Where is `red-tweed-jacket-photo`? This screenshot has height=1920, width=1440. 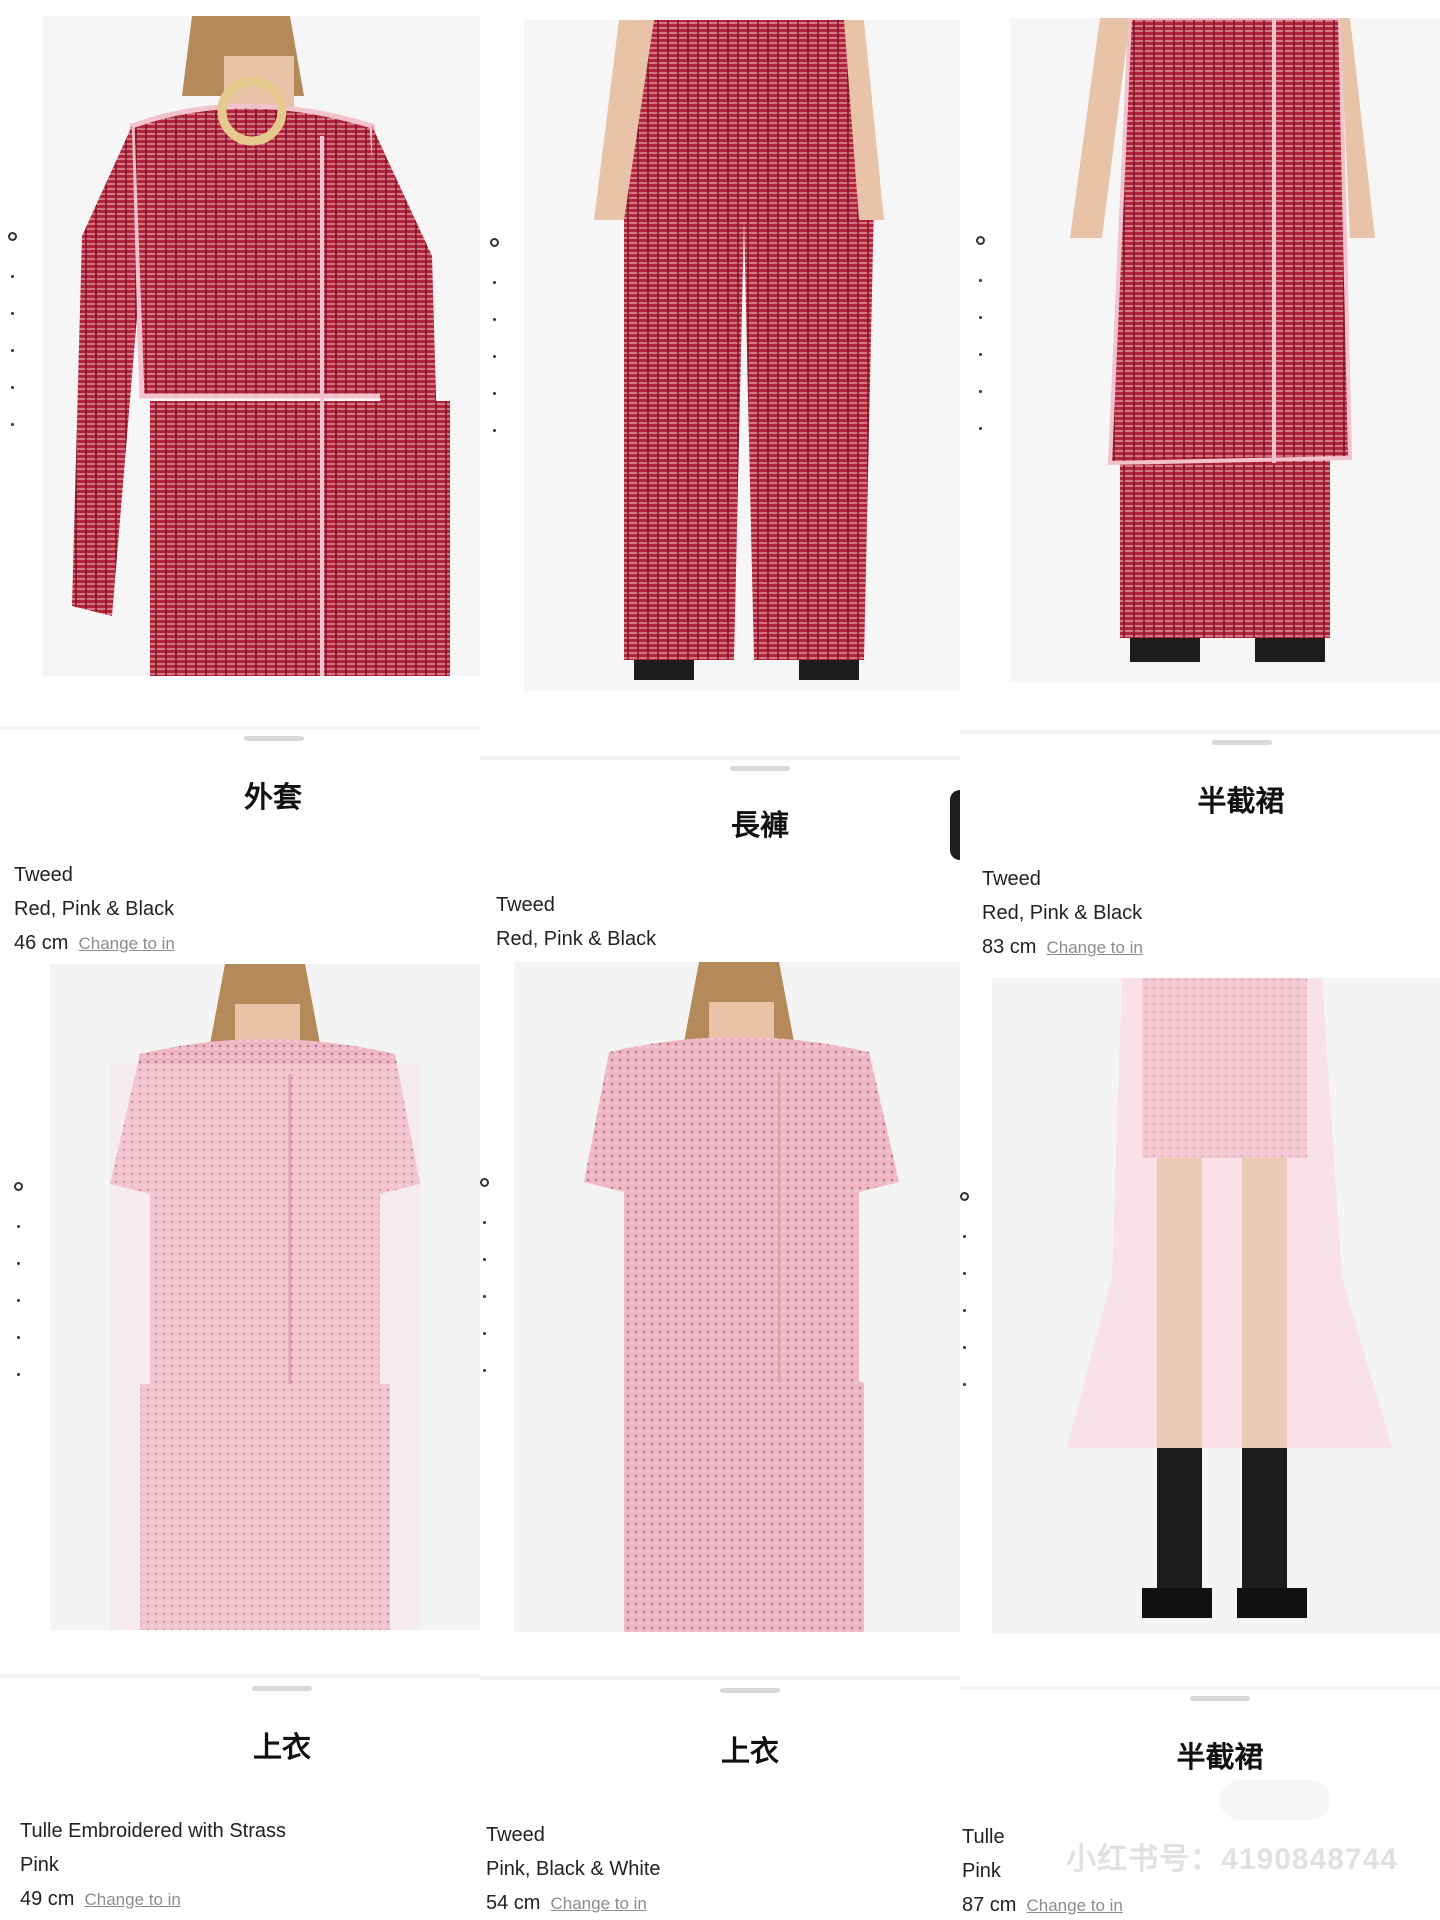 red-tweed-jacket-photo is located at coordinates (261, 346).